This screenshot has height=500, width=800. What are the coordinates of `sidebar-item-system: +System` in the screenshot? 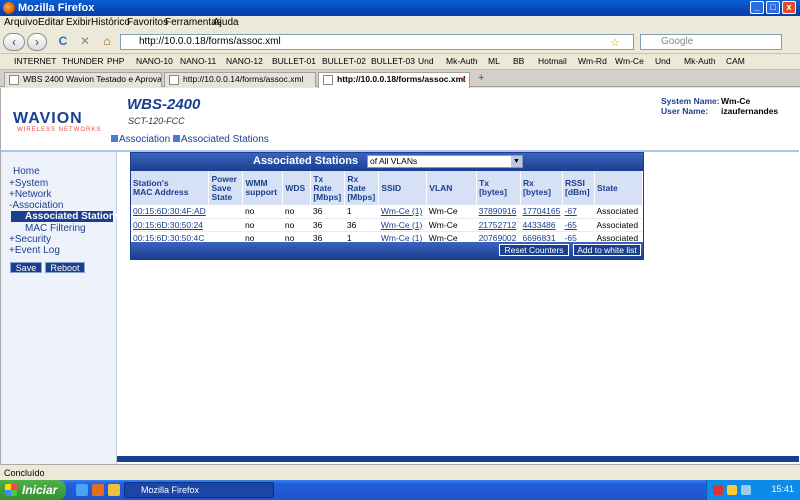 It's located at (28, 183).